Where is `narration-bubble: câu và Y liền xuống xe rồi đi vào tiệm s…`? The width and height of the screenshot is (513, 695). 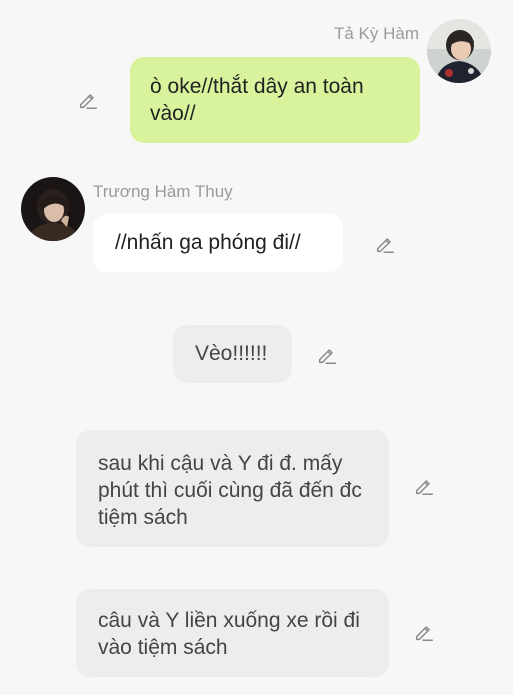
narration-bubble: câu và Y liền xuống xe rồi đi vào tiệm s… is located at coordinates (232, 633).